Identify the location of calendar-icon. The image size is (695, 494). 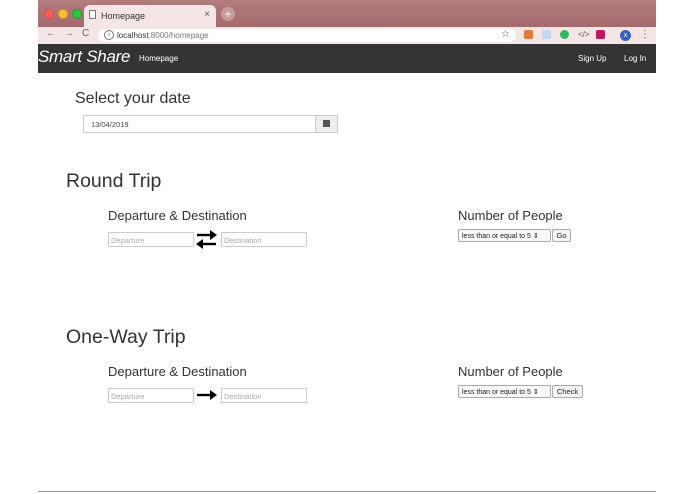
(326, 123).